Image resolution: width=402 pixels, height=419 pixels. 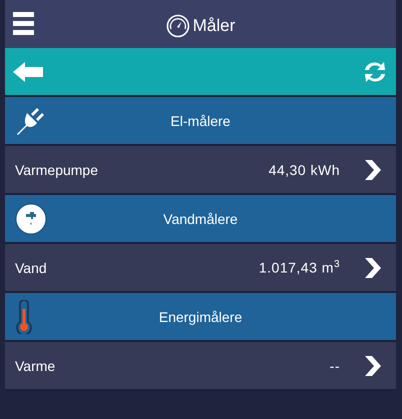 I want to click on section-title: Energimålere, so click(x=200, y=316).